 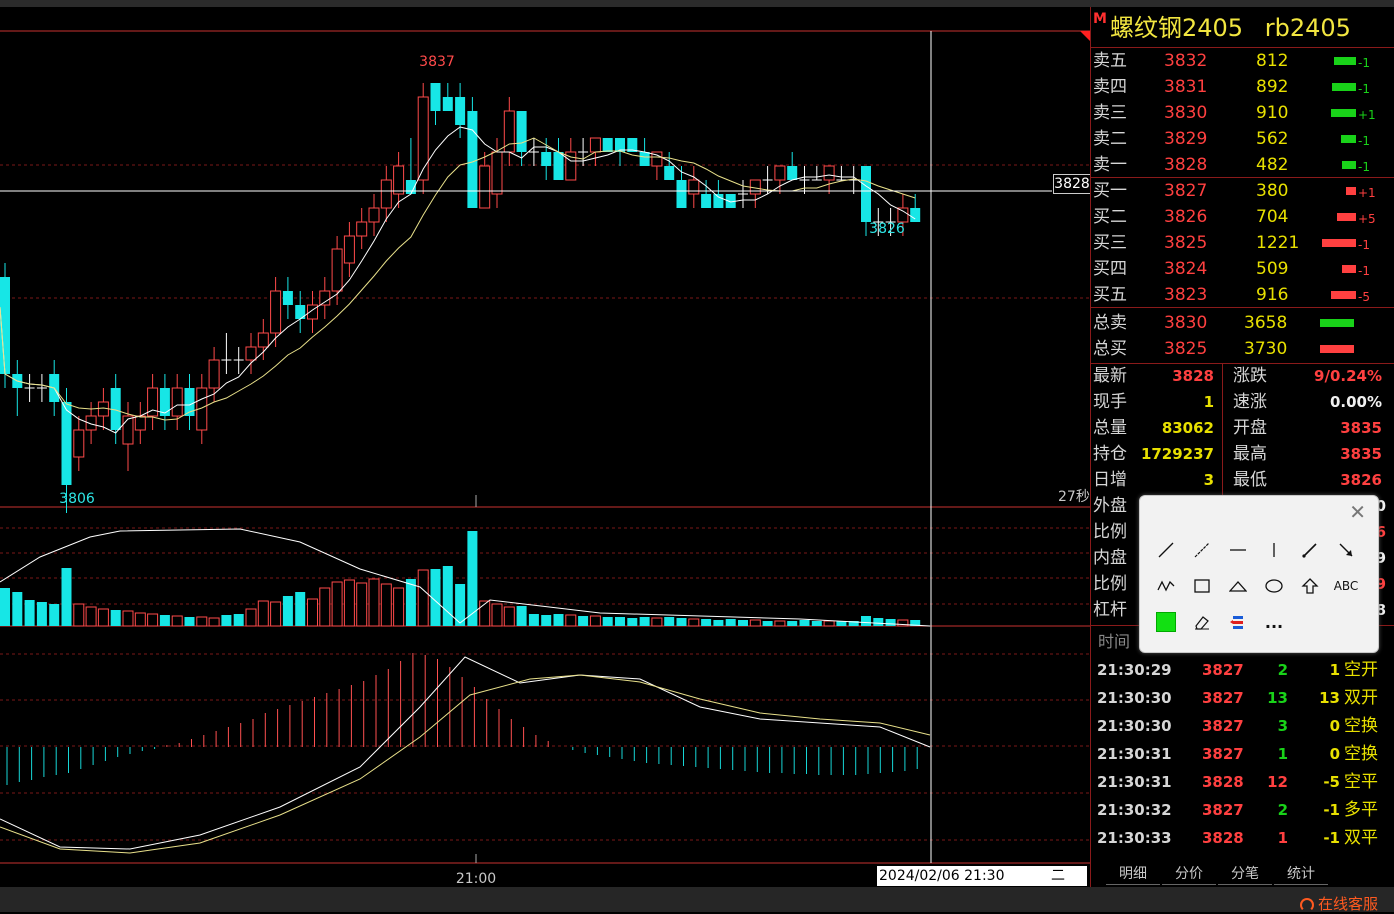 I want to click on arrow-line-icon, so click(x=1310, y=550).